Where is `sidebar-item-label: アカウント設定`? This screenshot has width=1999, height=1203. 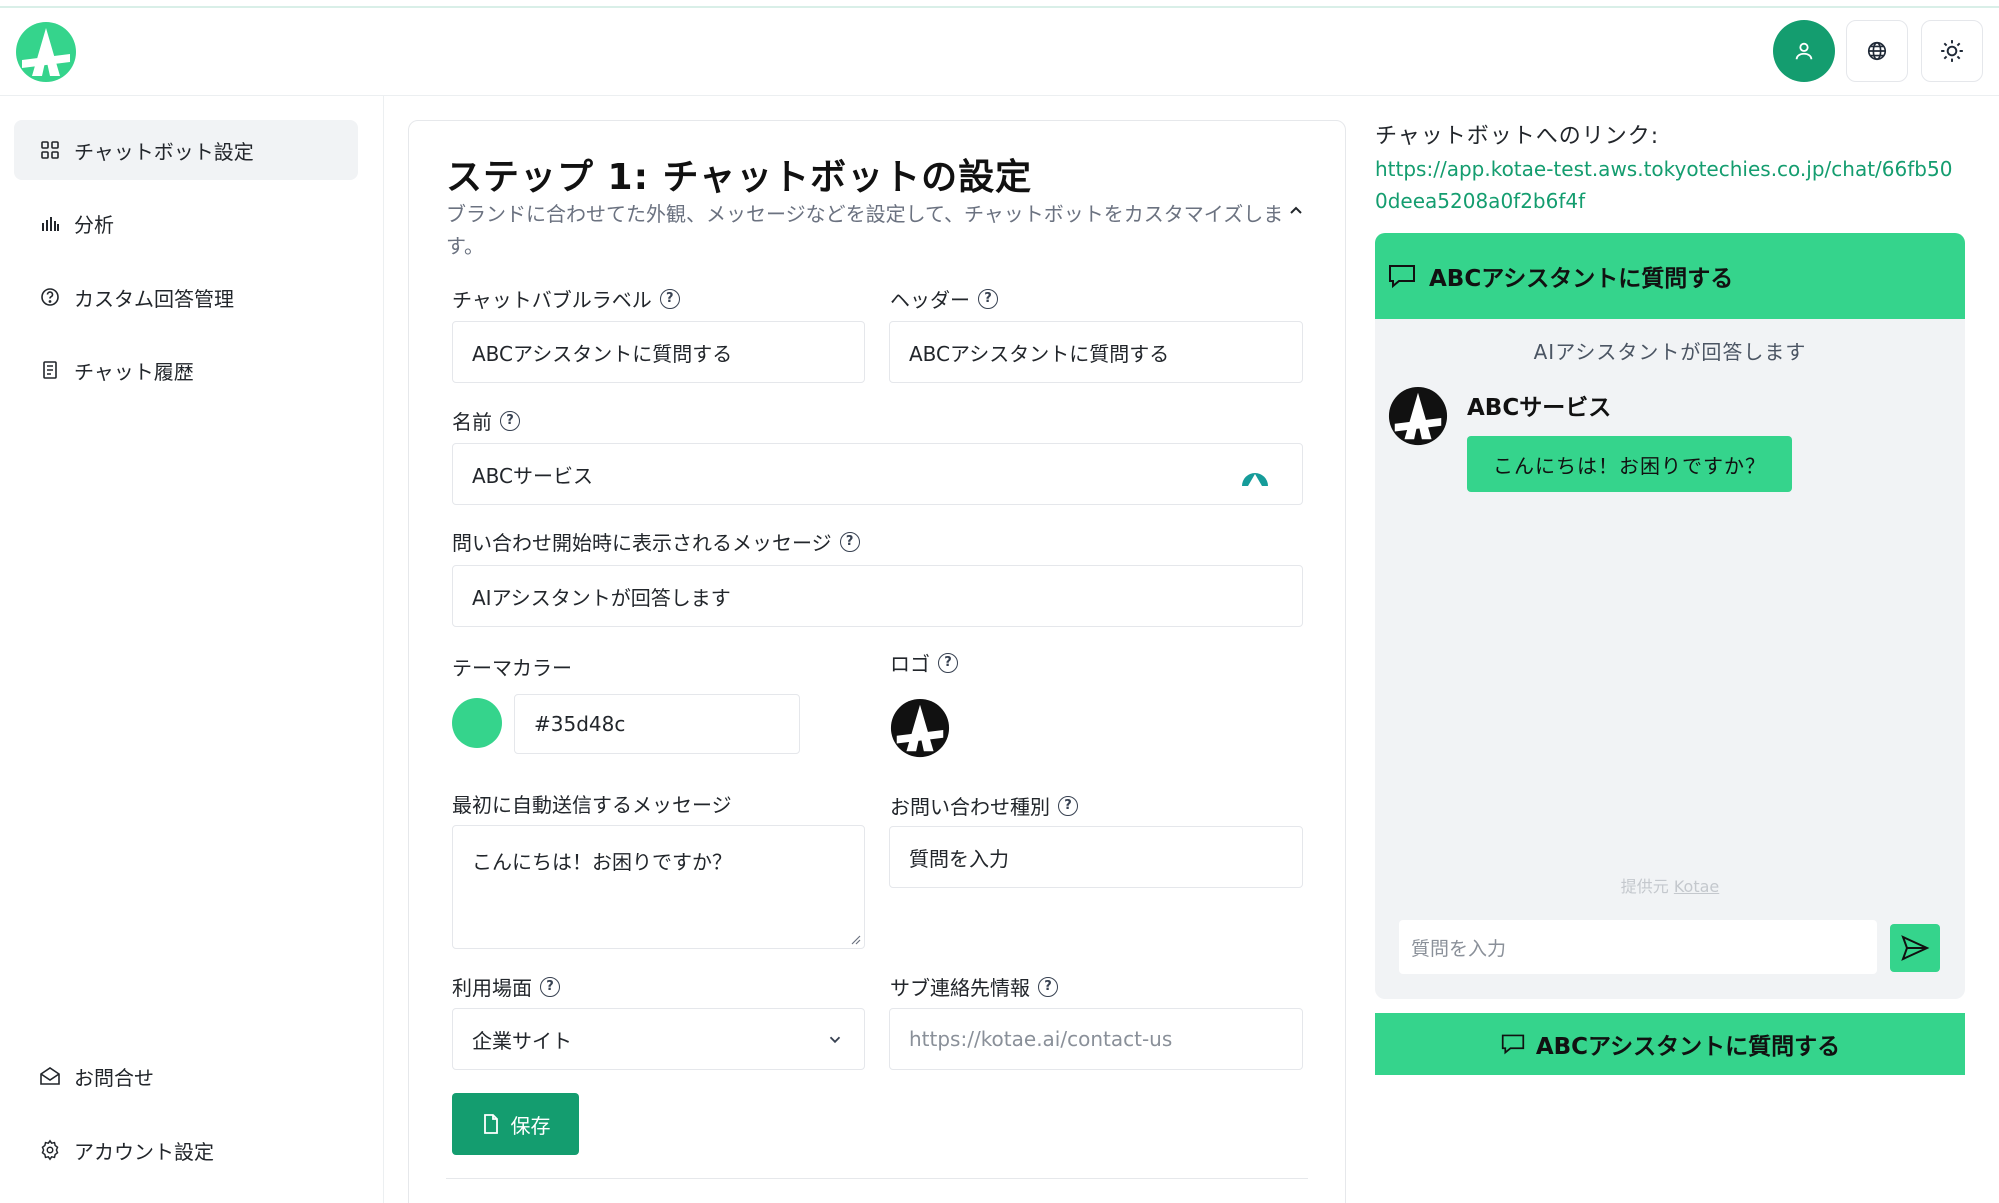
sidebar-item-label: アカウント設定 is located at coordinates (144, 1151).